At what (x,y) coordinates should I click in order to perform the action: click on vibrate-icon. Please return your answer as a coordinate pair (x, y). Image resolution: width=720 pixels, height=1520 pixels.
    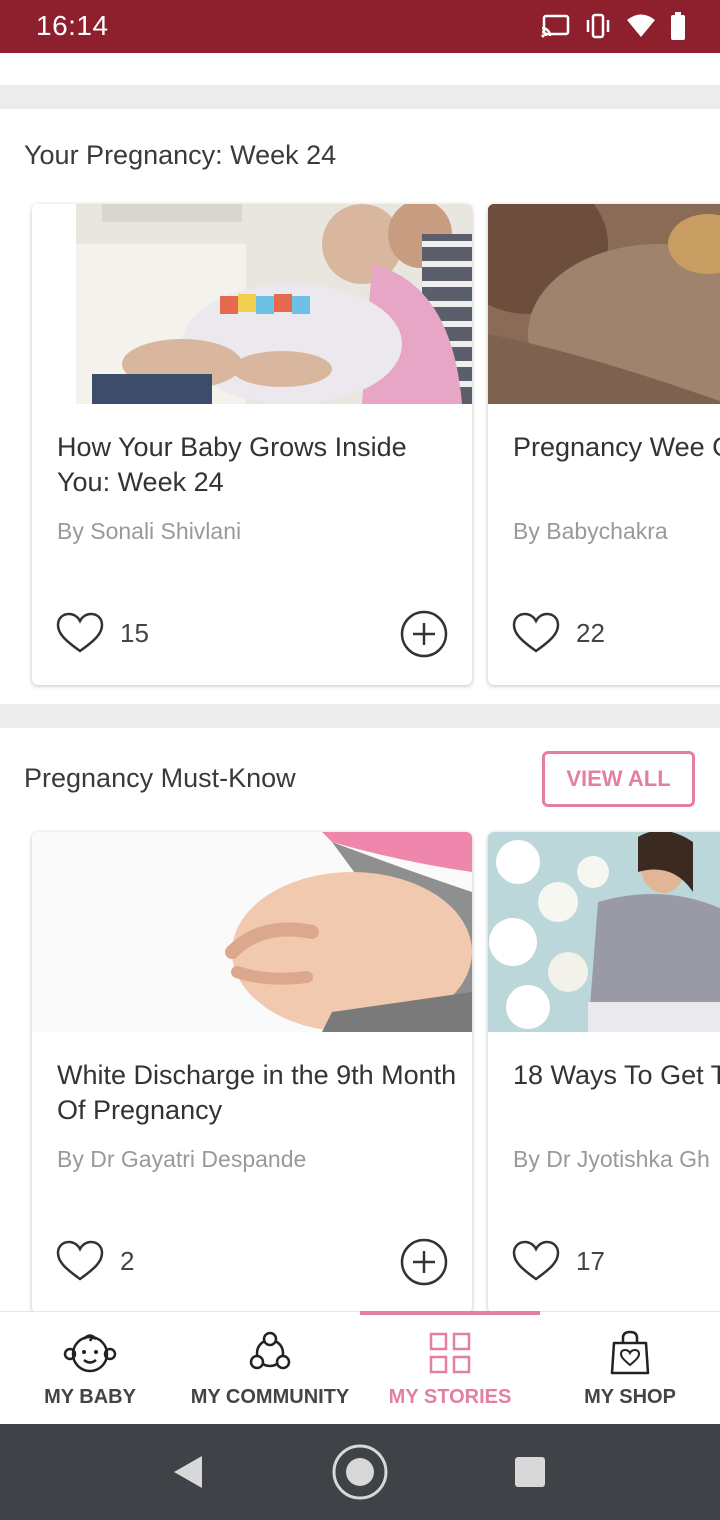
    Looking at the image, I should click on (598, 26).